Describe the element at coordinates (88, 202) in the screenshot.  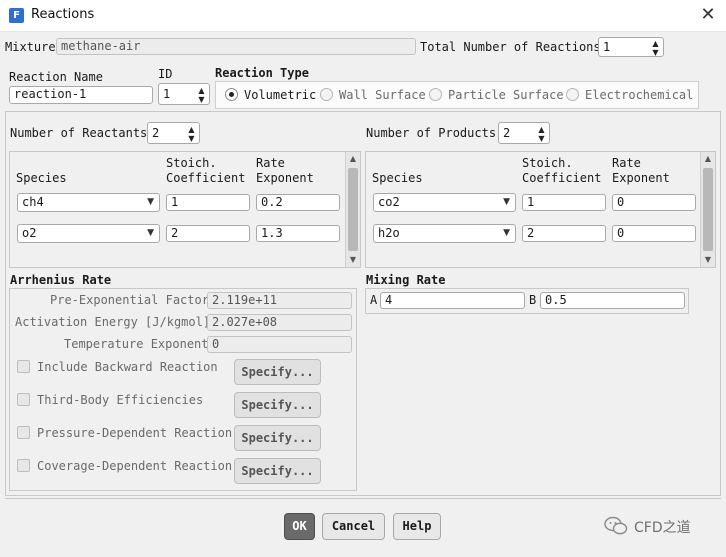
I see `reactant-species-select: ch4 ▼` at that location.